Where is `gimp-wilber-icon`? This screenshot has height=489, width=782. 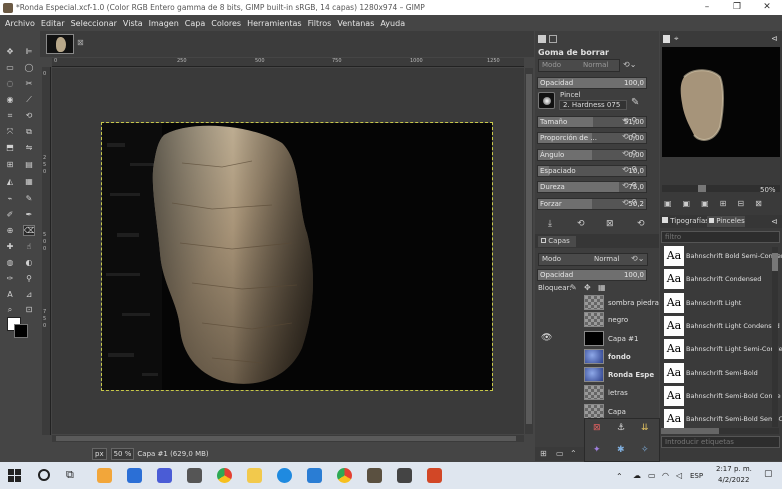 gimp-wilber-icon is located at coordinates (374, 475).